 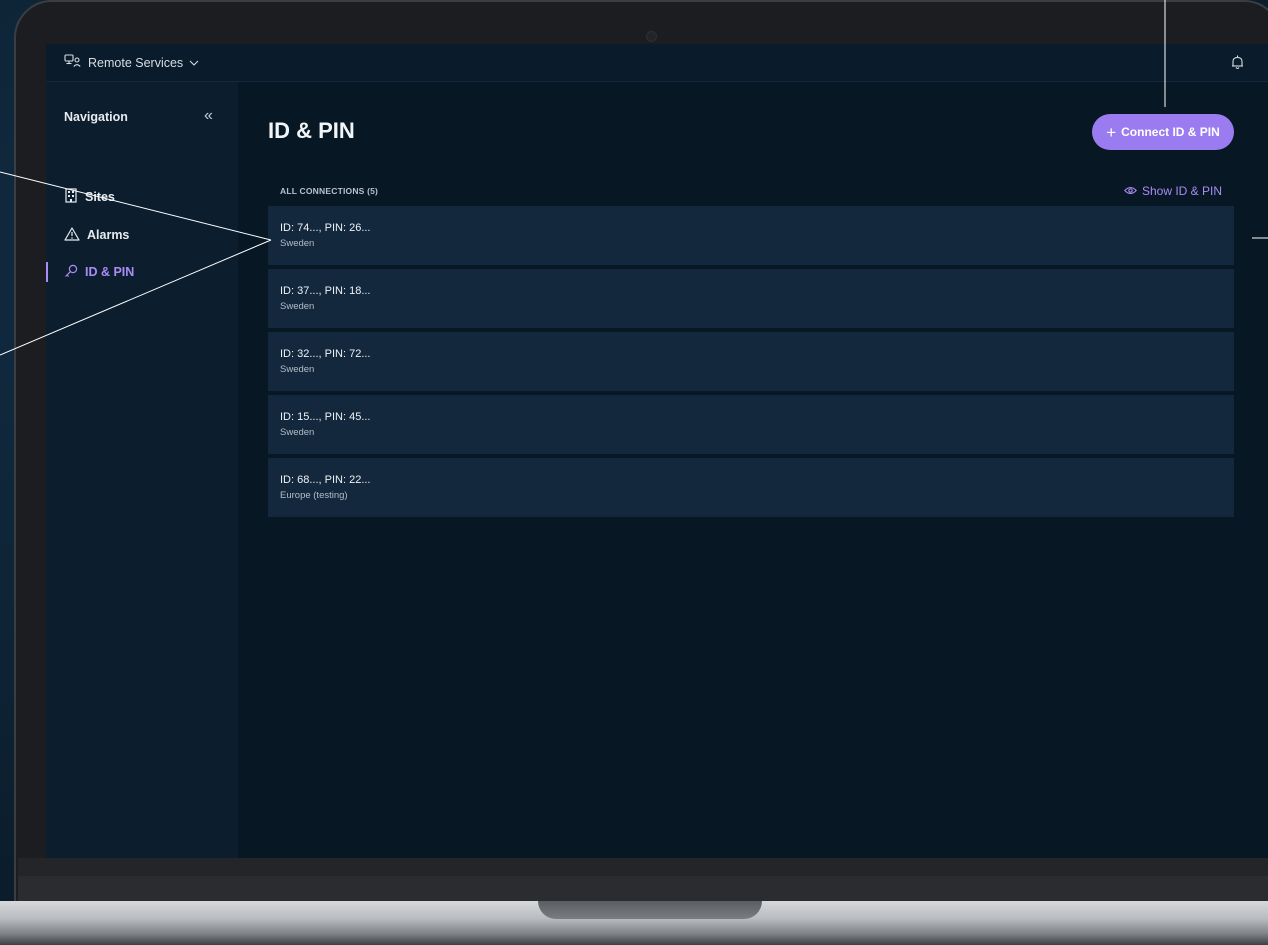 What do you see at coordinates (142, 197) in the screenshot?
I see `sidebar-item-sites: Sites` at bounding box center [142, 197].